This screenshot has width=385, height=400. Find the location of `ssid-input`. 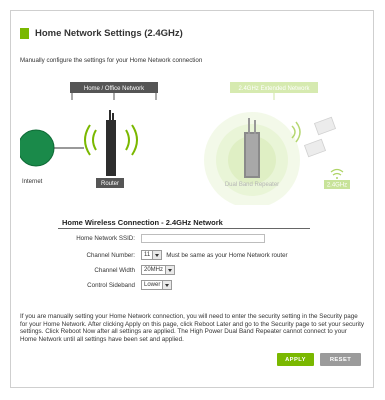

ssid-input is located at coordinates (203, 238).